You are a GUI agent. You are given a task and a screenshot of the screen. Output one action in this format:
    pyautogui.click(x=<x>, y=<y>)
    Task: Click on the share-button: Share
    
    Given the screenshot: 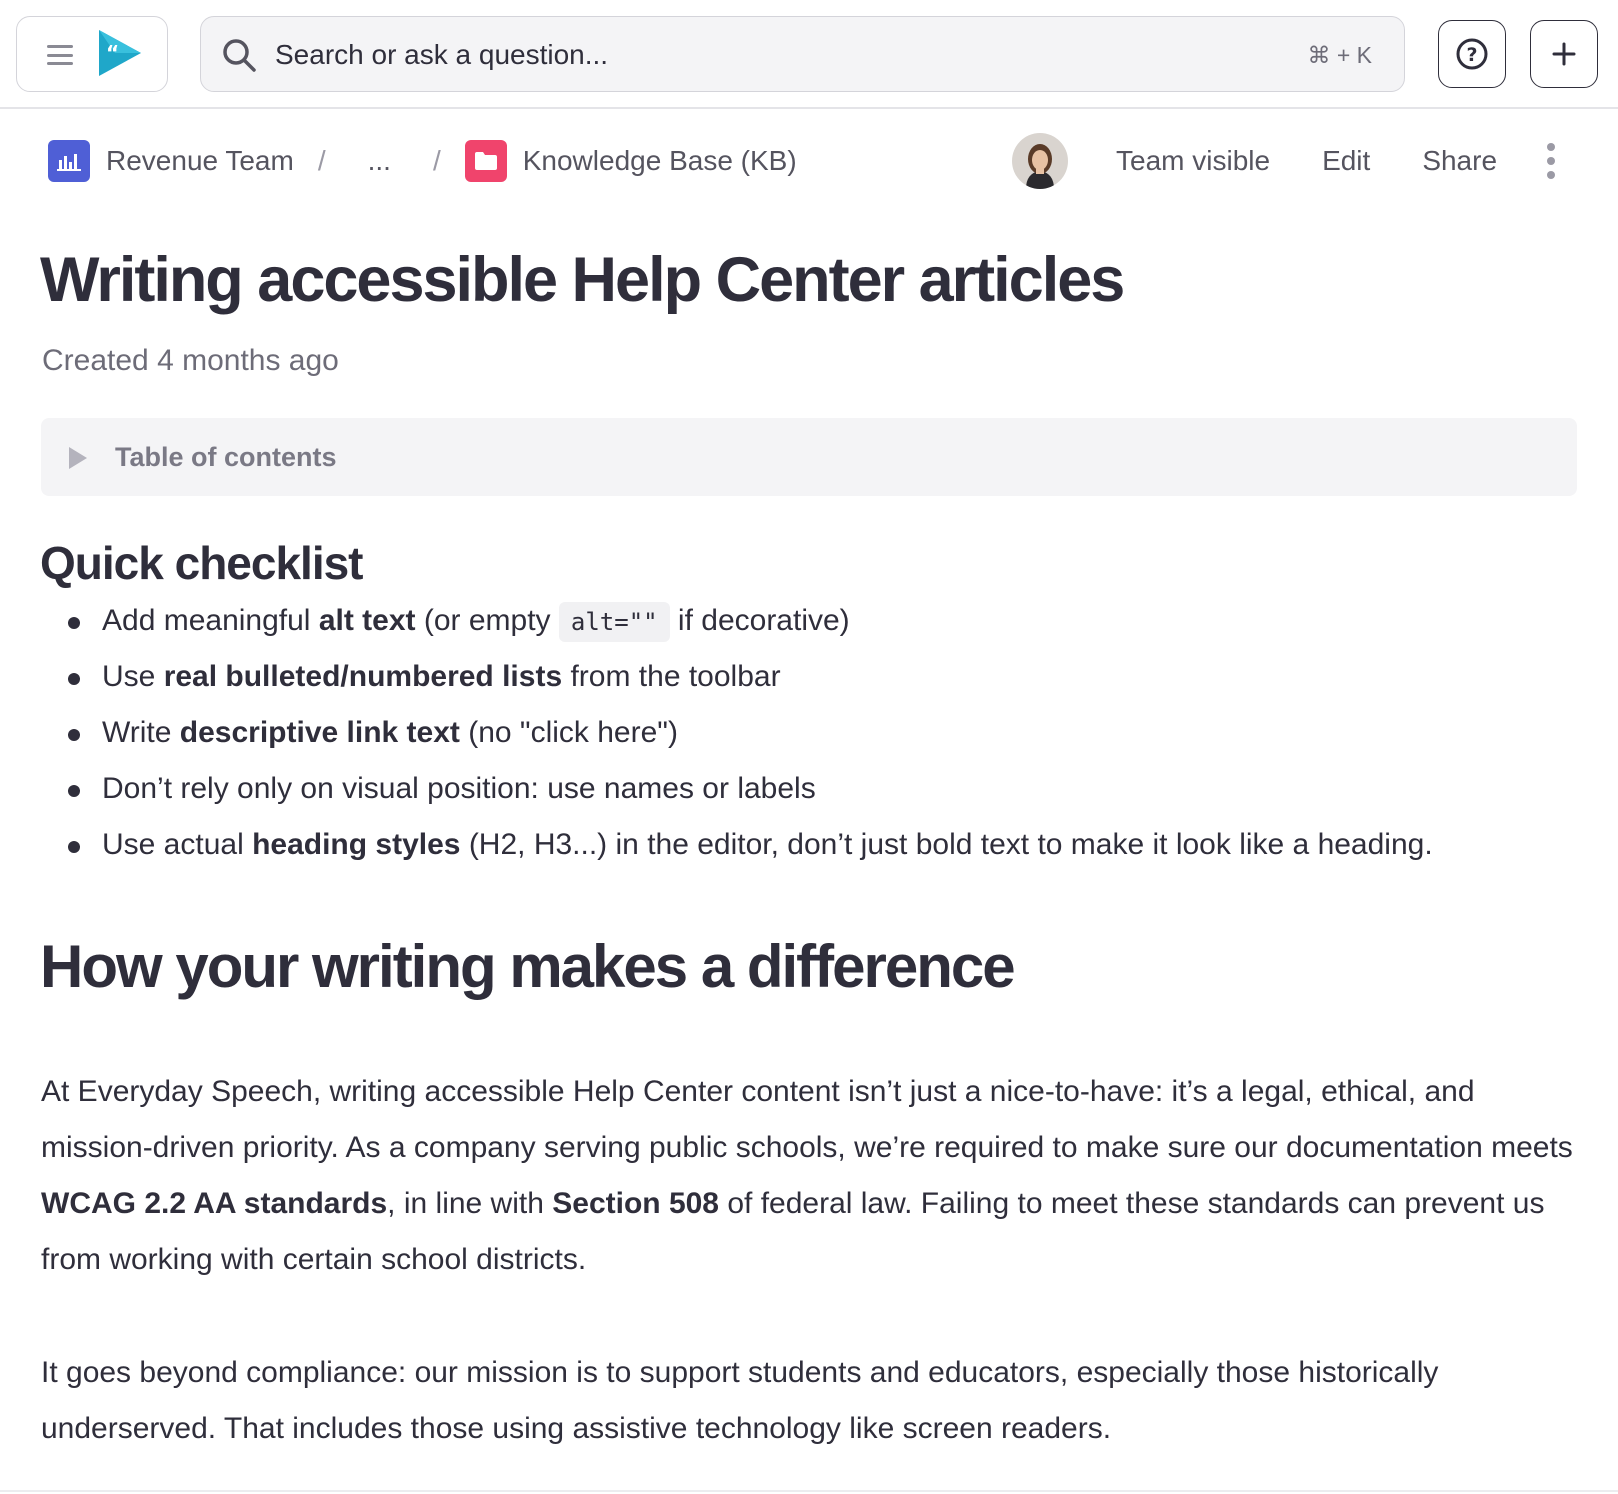 What is the action you would take?
    pyautogui.click(x=1459, y=161)
    